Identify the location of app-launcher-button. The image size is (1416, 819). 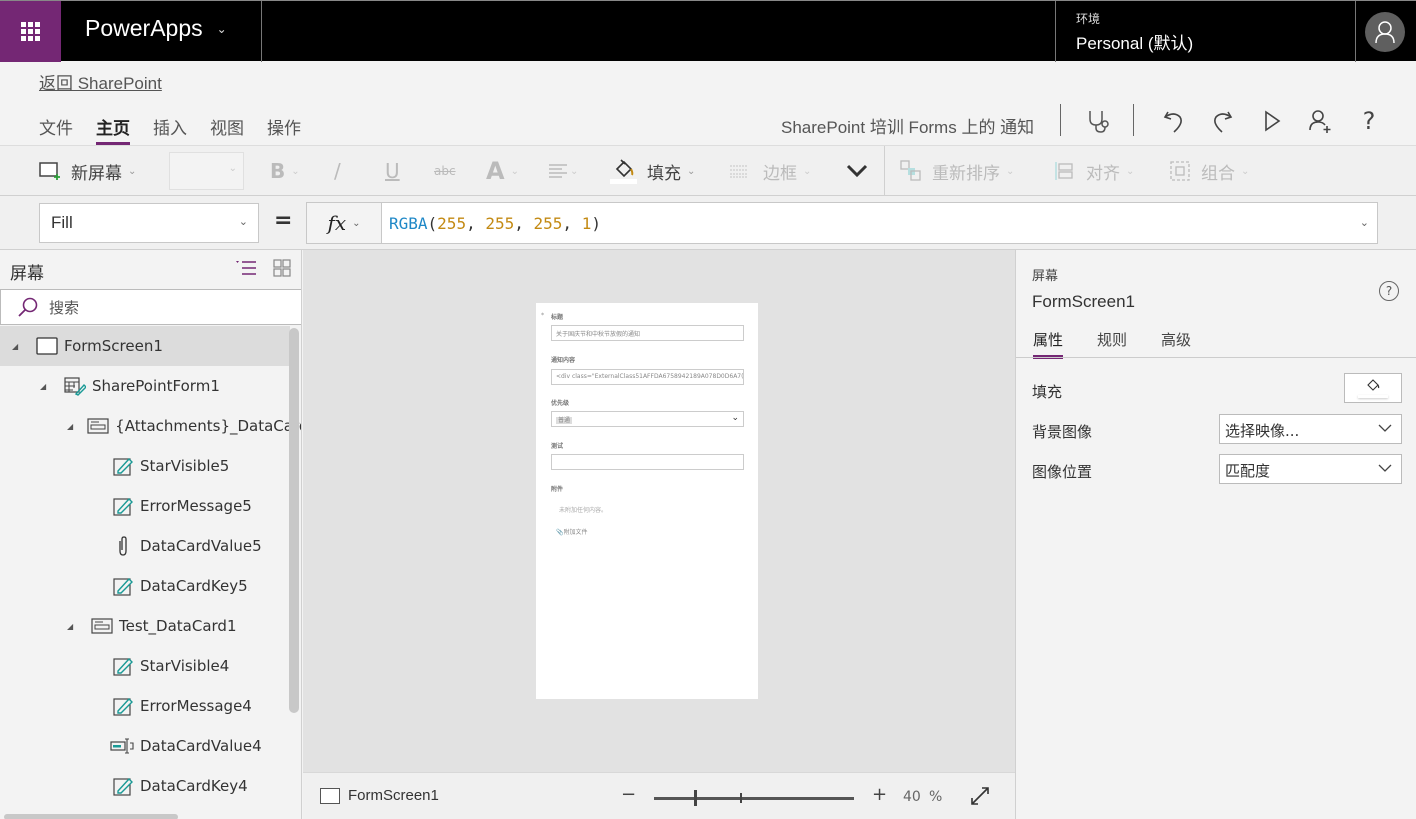
(30, 31).